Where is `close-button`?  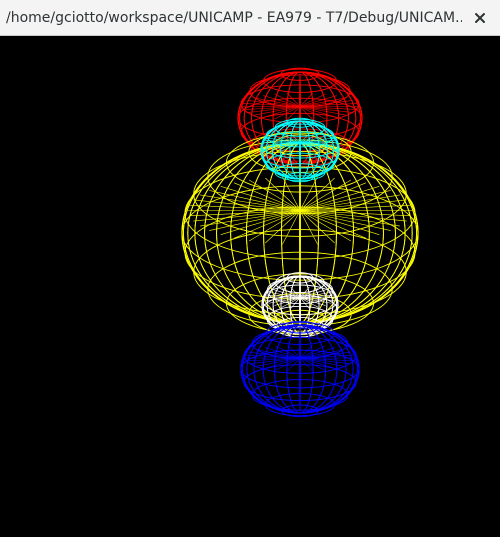 close-button is located at coordinates (480, 18).